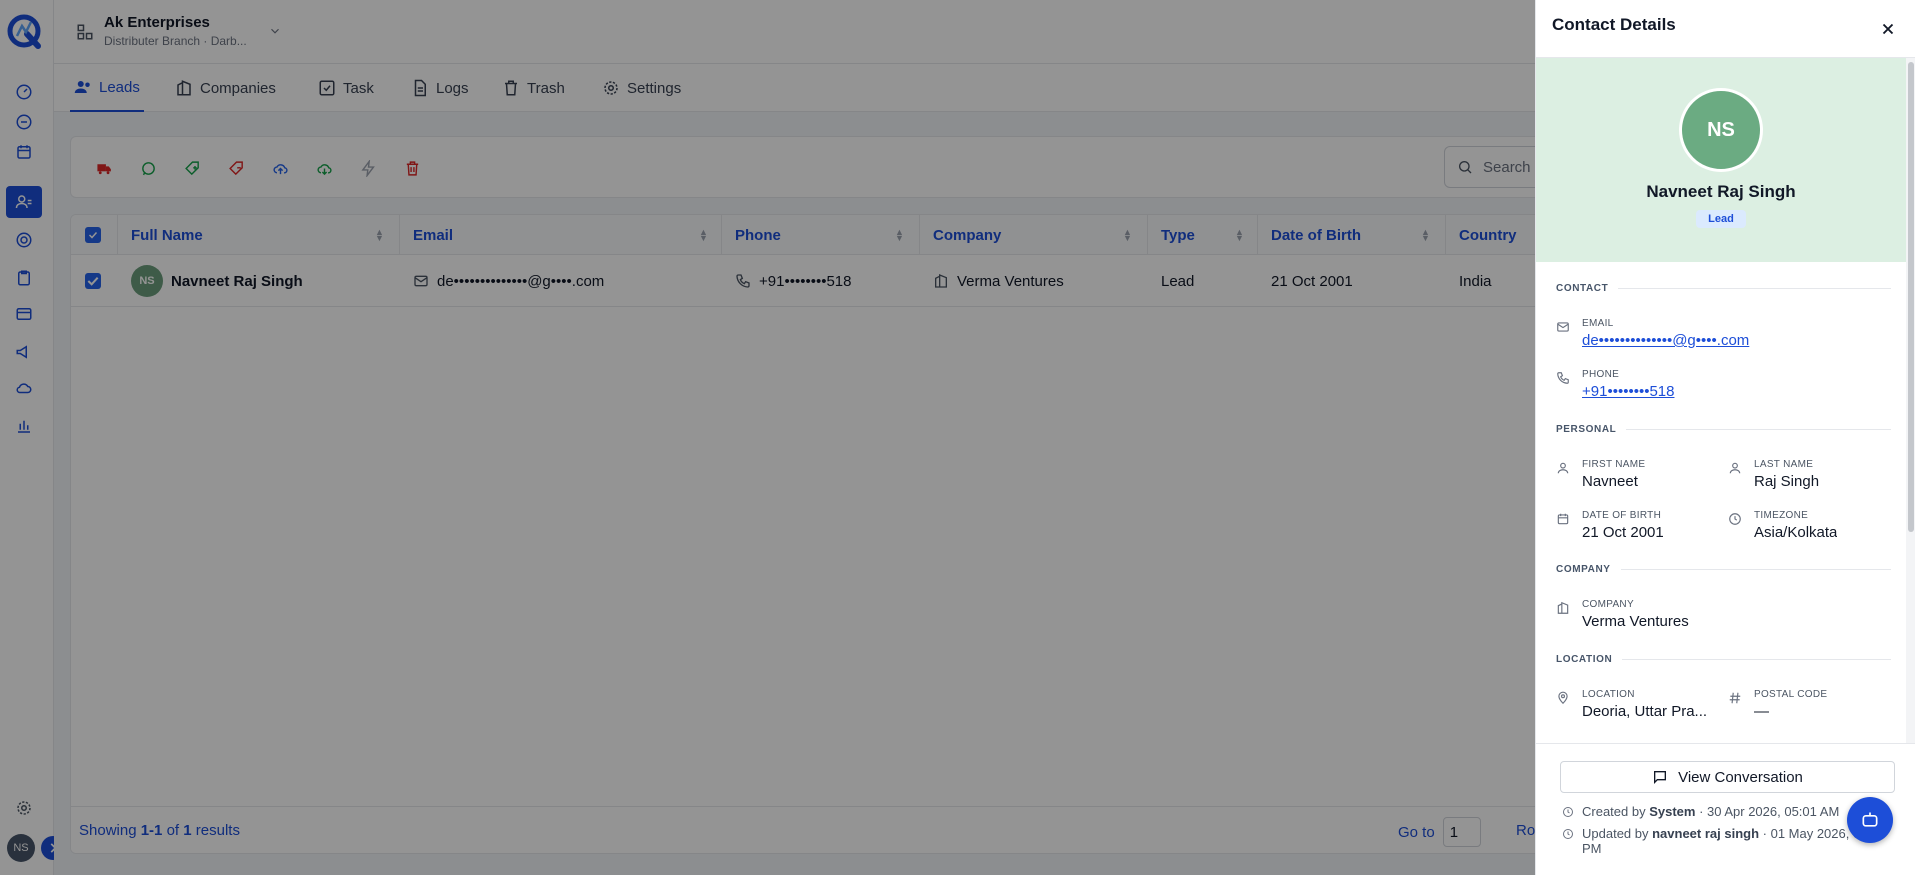 The width and height of the screenshot is (1915, 875). I want to click on close-icon, so click(1888, 29).